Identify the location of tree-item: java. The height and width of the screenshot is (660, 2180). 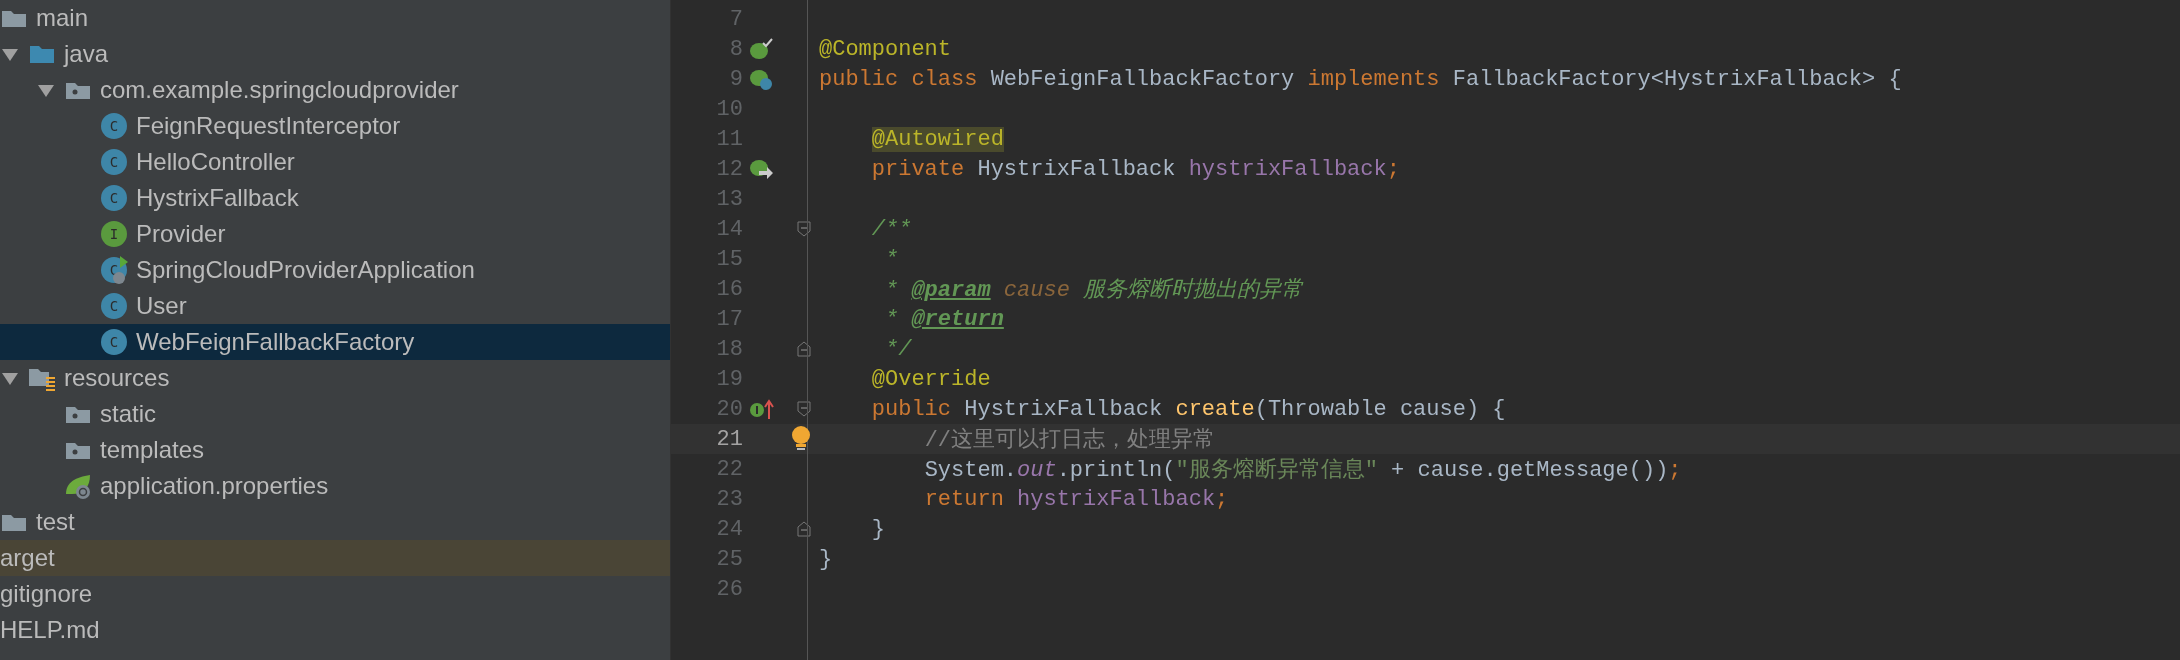
(335, 54).